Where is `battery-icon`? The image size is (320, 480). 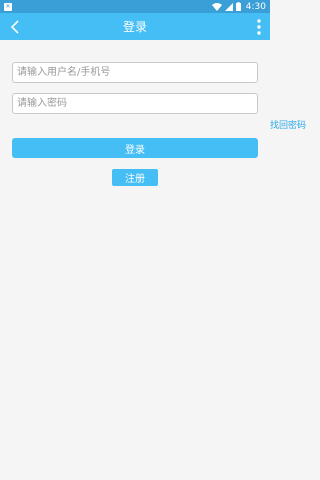 battery-icon is located at coordinates (238, 6).